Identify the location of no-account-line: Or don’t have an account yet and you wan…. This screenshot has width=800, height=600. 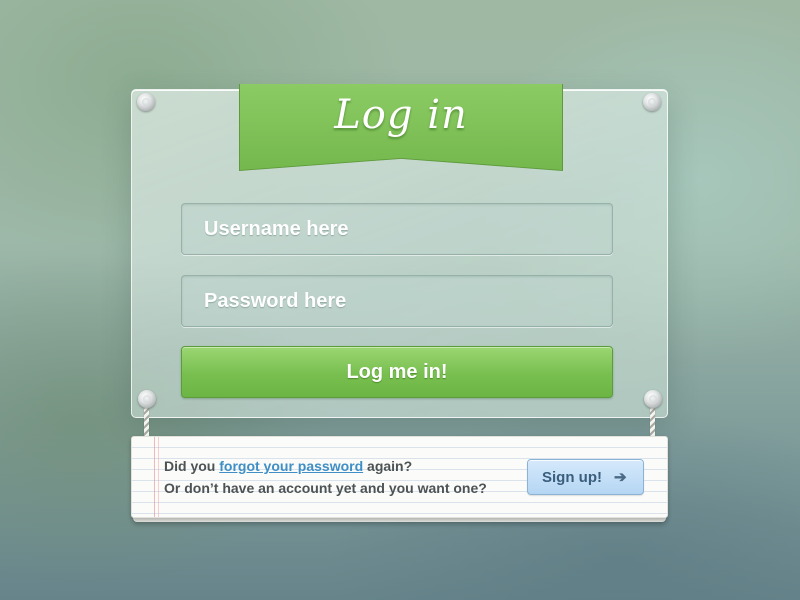
(325, 488).